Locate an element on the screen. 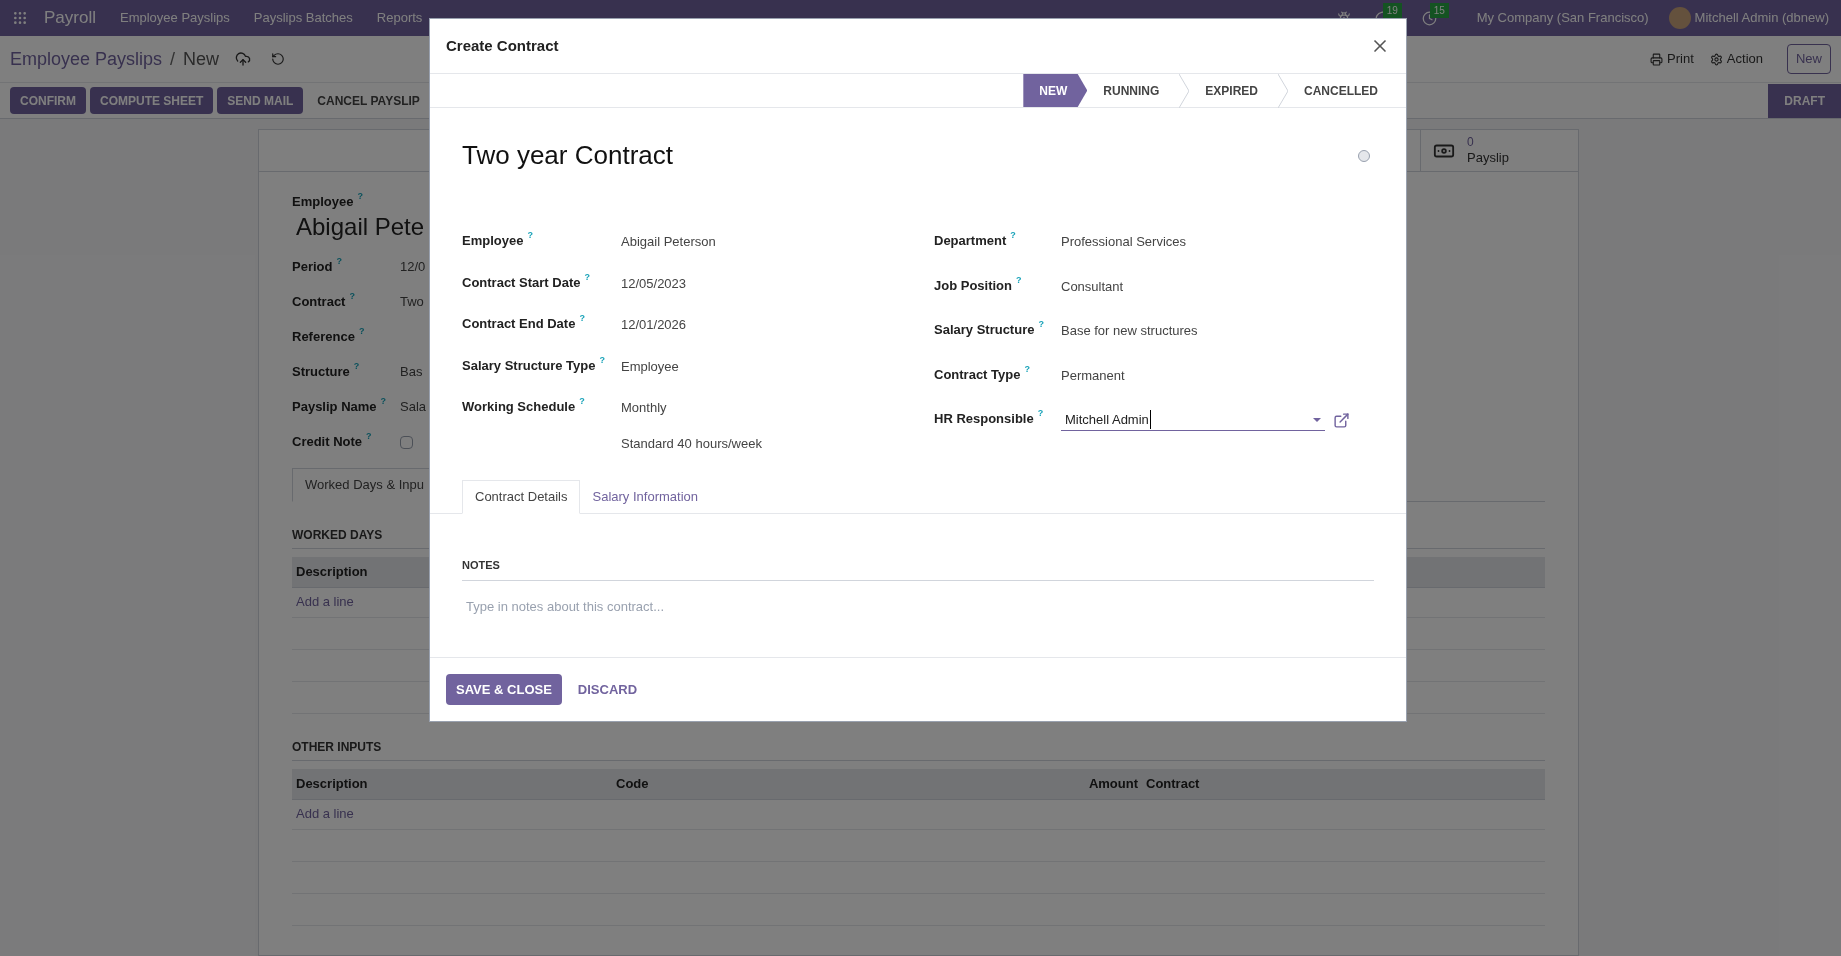  print-icon is located at coordinates (1657, 59).